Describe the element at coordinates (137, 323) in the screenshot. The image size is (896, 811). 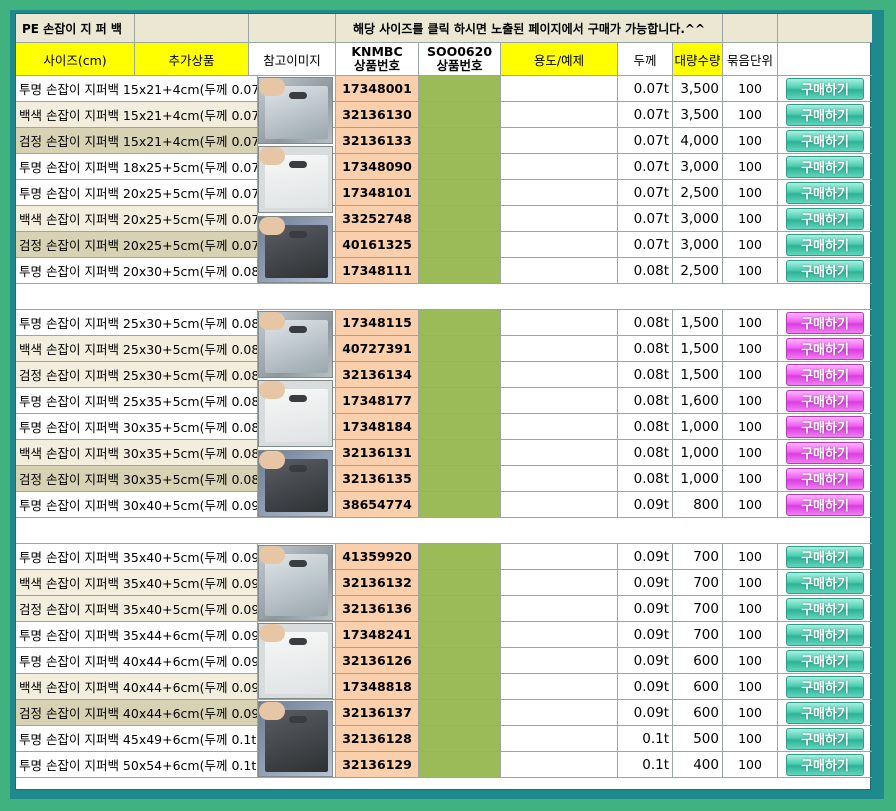
I see `product-size-link: 투명 손잡이 지퍼백 25x30+5cm(두께 0.08t)` at that location.